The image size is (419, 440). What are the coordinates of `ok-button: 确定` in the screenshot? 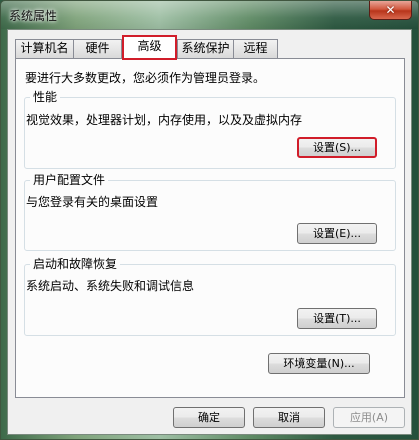 It's located at (209, 417).